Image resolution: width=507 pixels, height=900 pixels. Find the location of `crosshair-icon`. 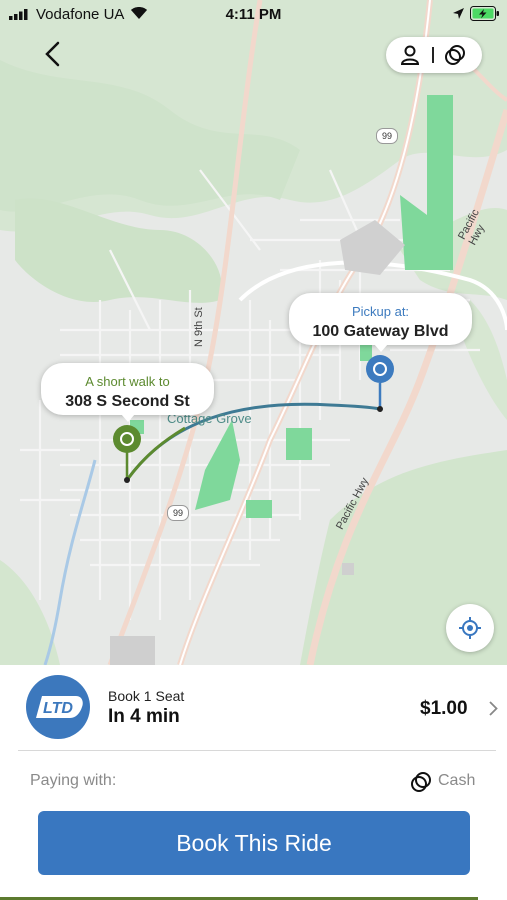

crosshair-icon is located at coordinates (470, 628).